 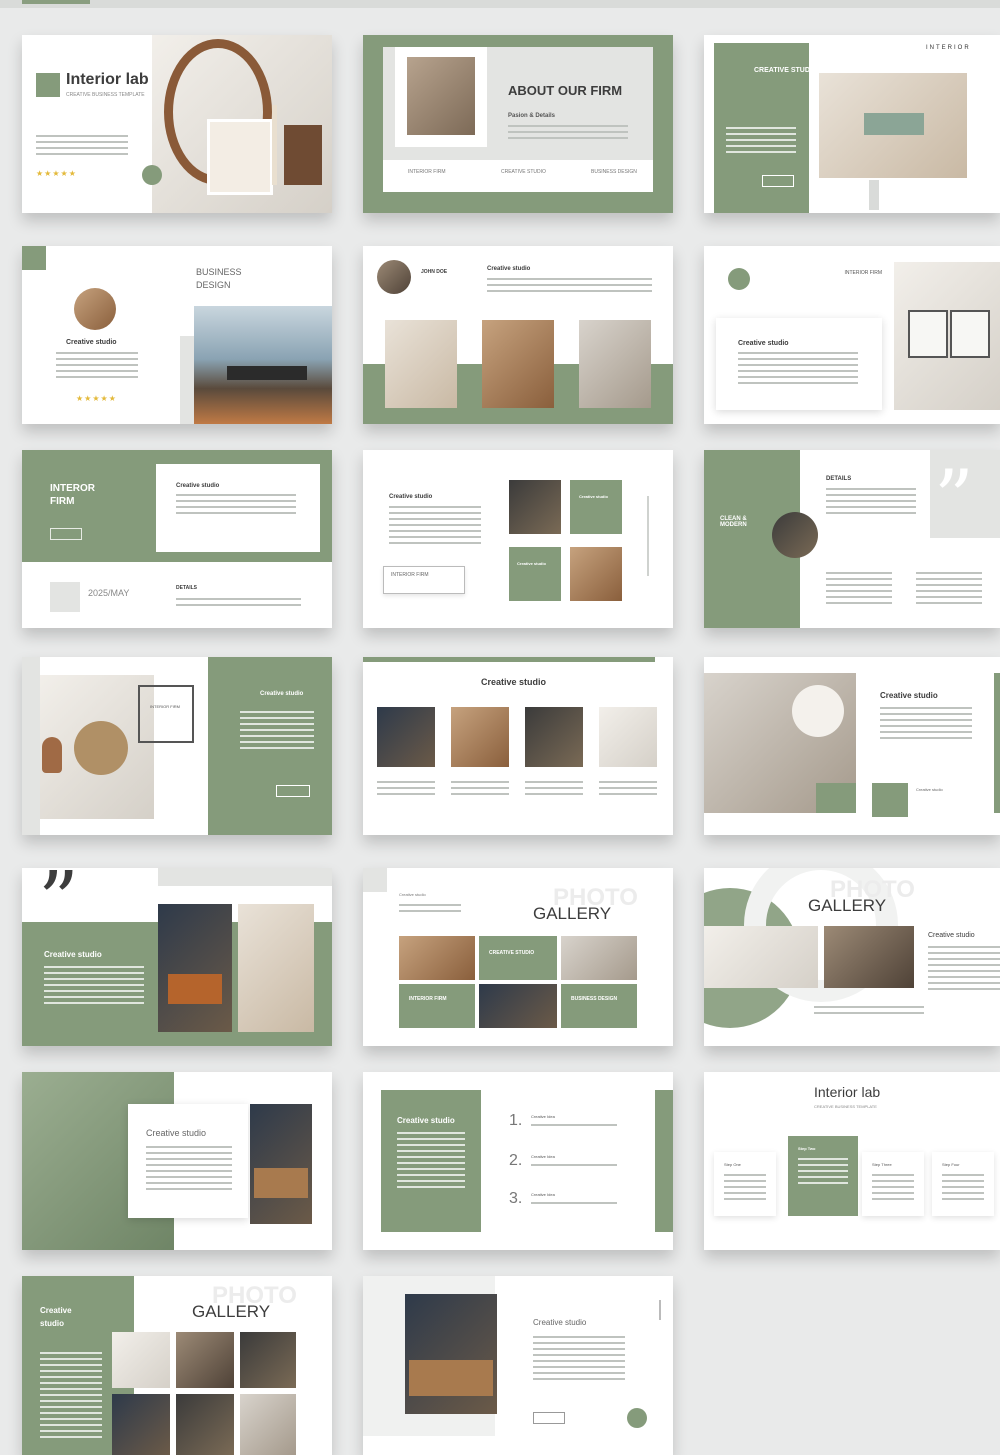 What do you see at coordinates (421, 364) in the screenshot?
I see `photo-grass` at bounding box center [421, 364].